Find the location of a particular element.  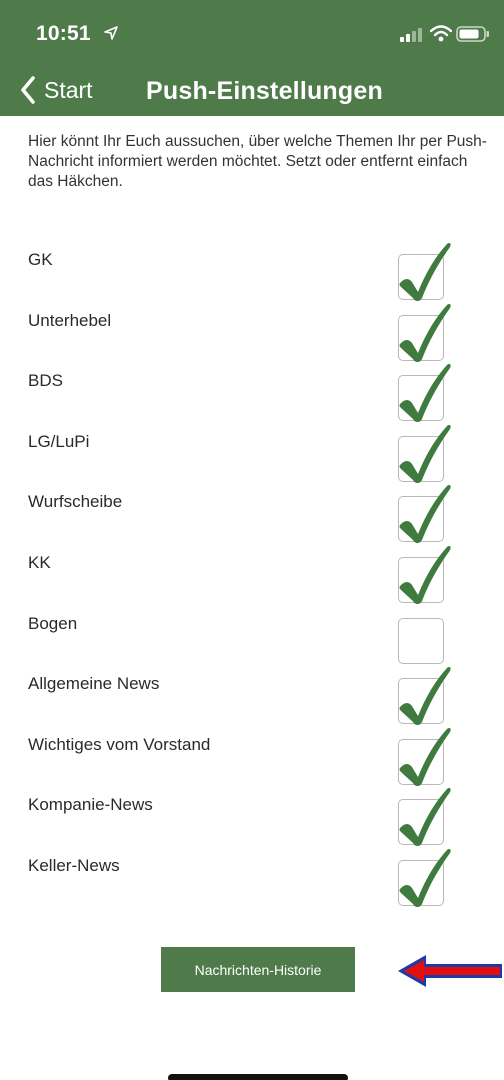

topic-row: KK is located at coordinates (252, 579).